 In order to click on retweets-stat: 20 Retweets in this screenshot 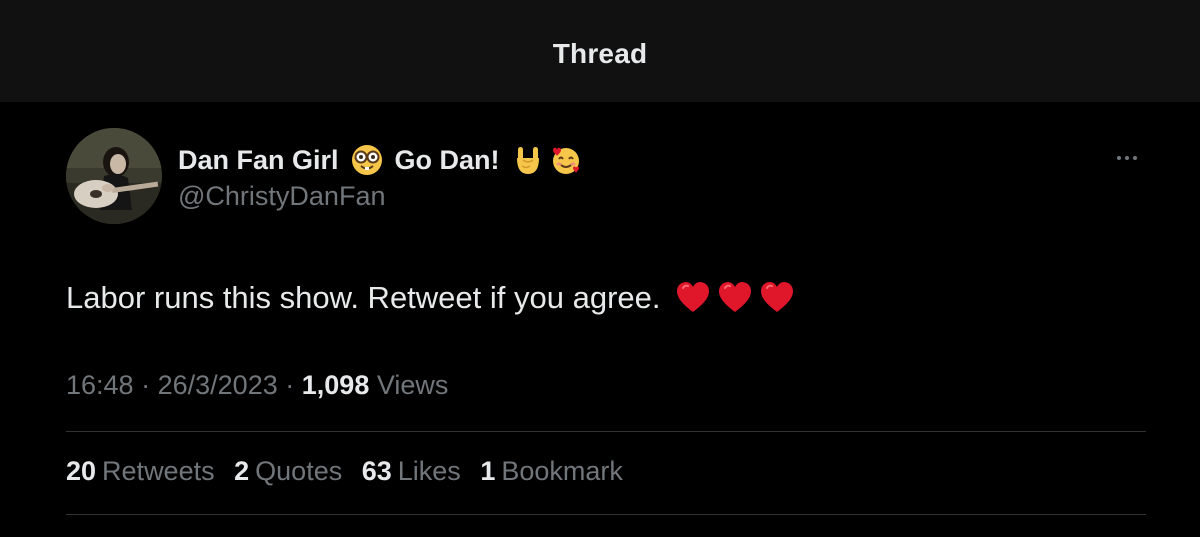, I will do `click(140, 471)`.